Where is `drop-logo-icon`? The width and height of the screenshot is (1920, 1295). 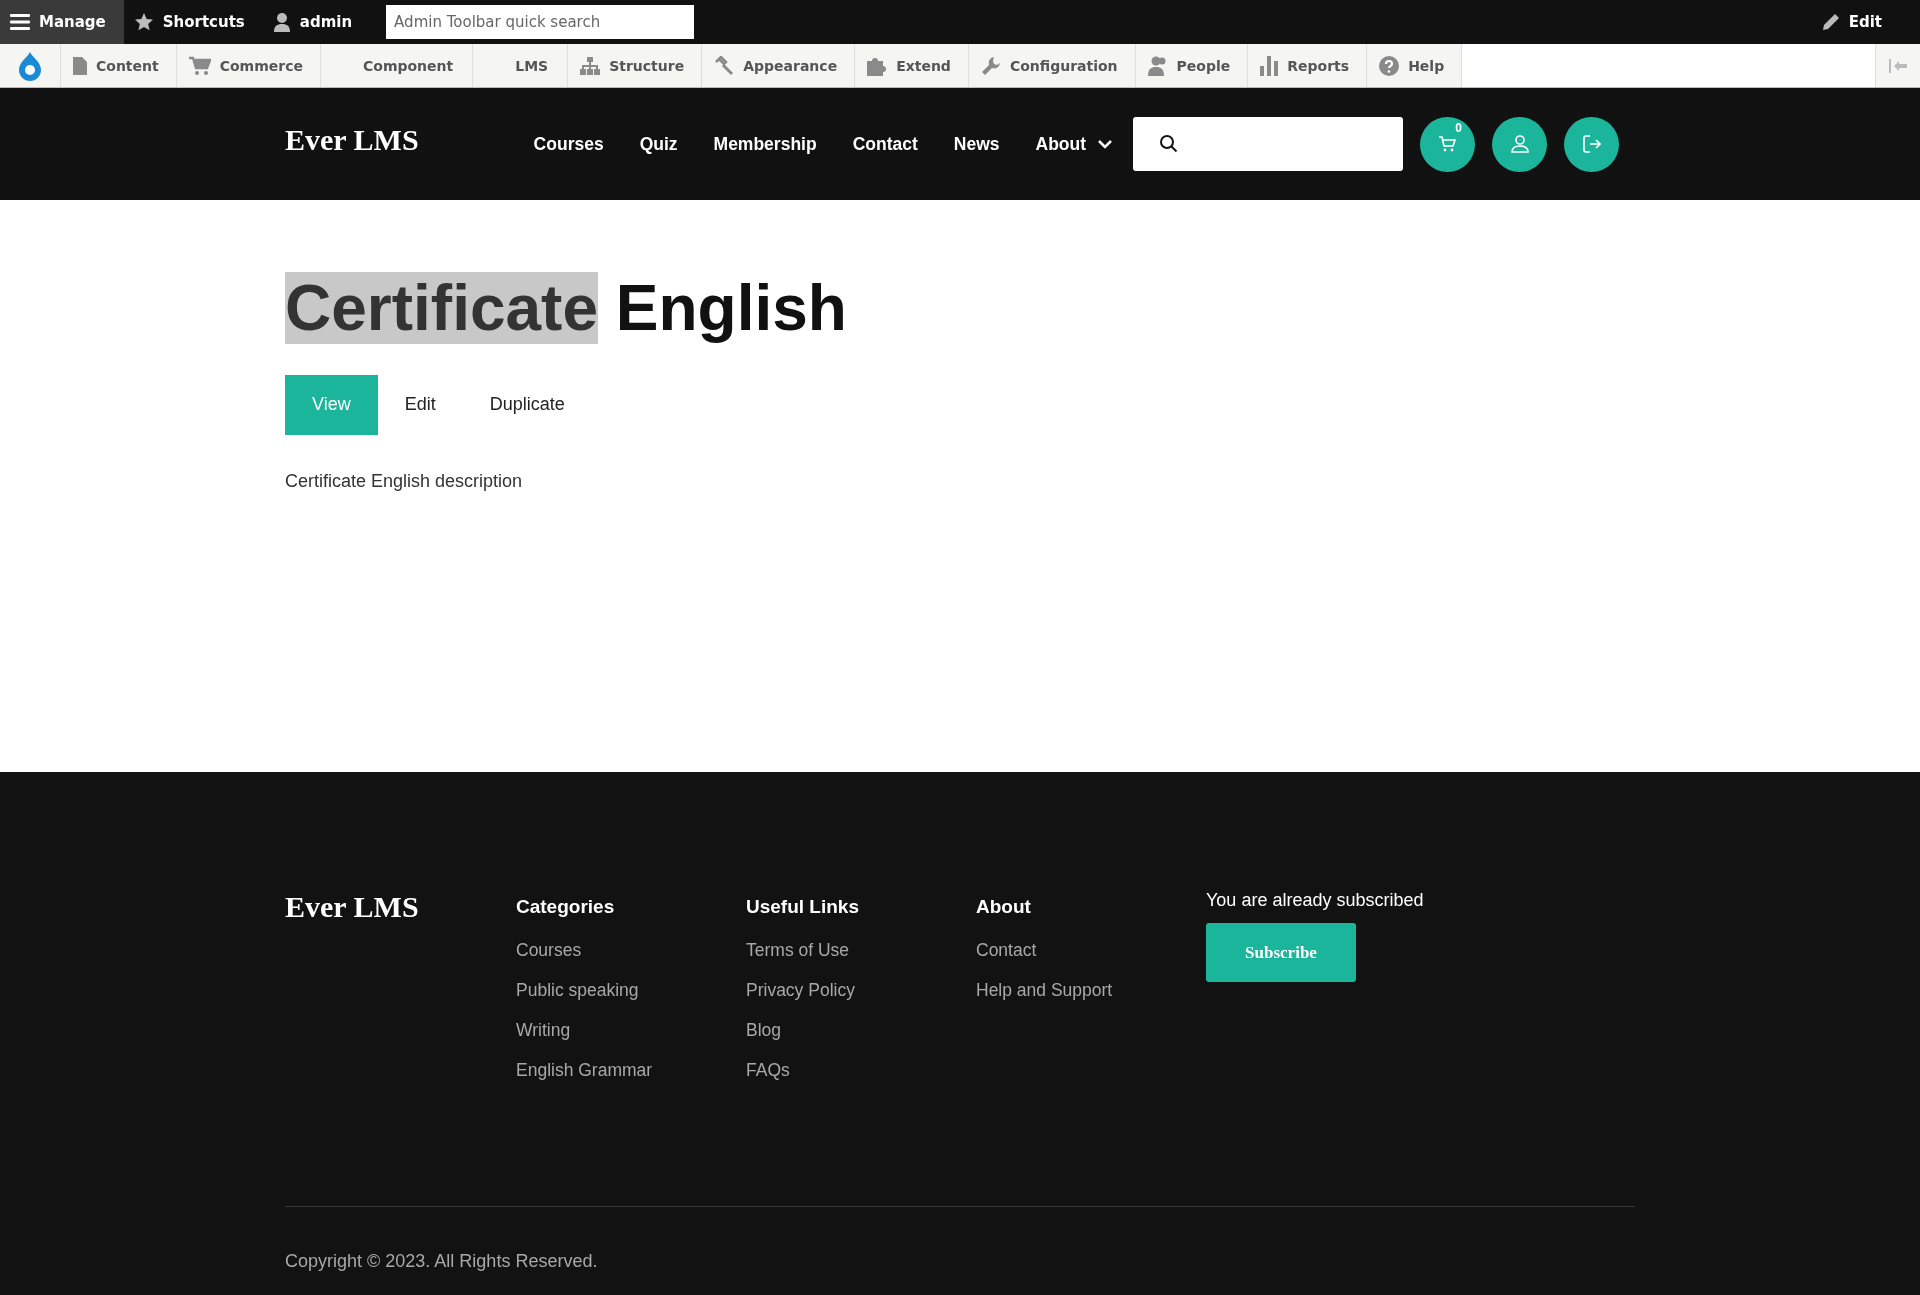 drop-logo-icon is located at coordinates (30, 65).